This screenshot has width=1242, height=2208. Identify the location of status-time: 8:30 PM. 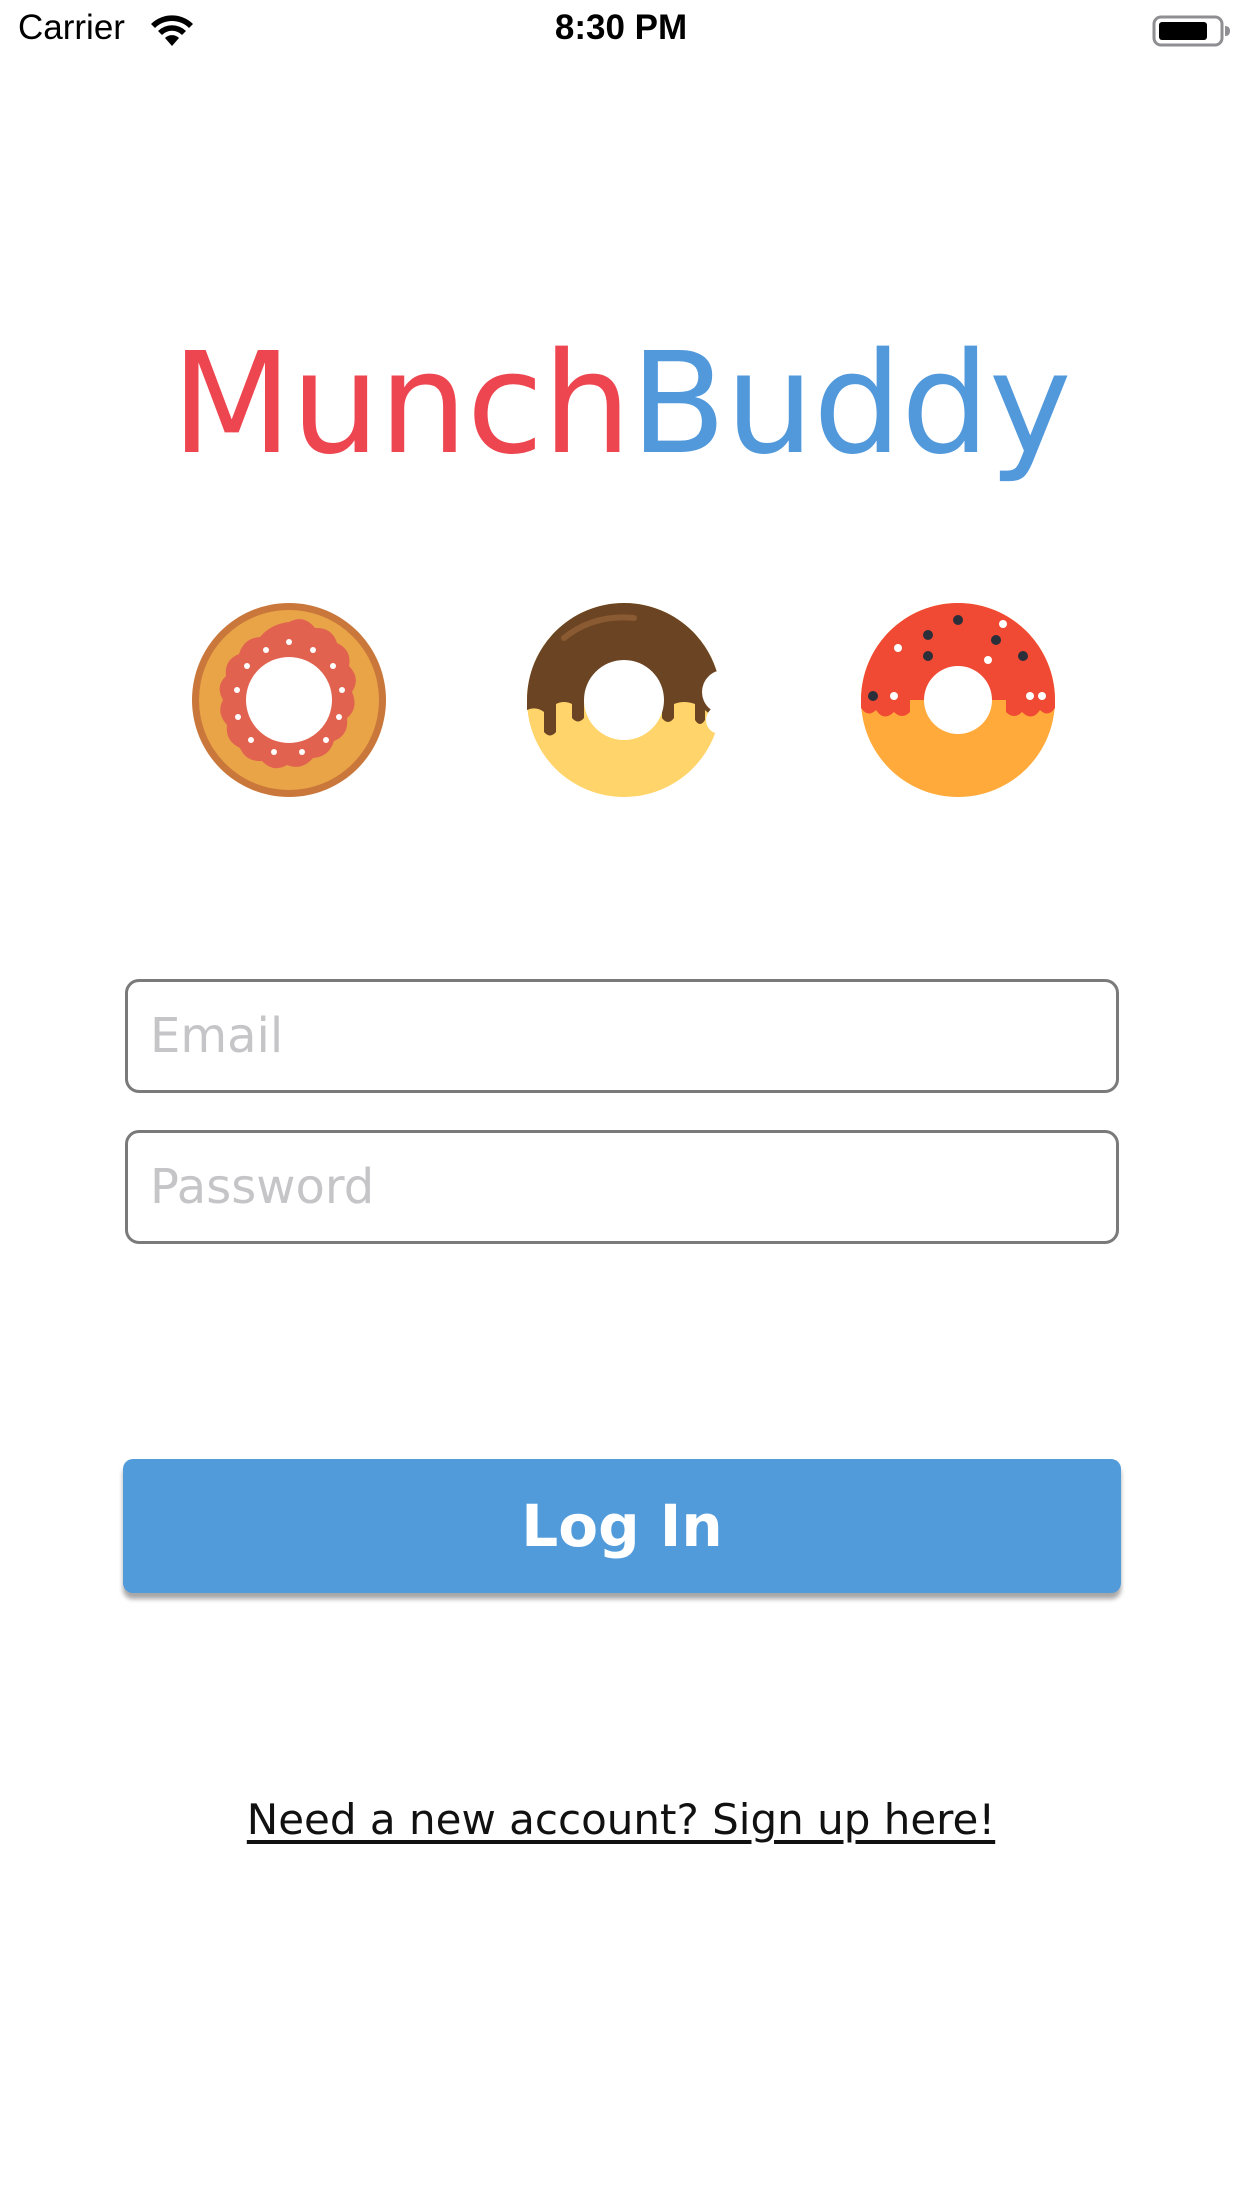
(621, 27).